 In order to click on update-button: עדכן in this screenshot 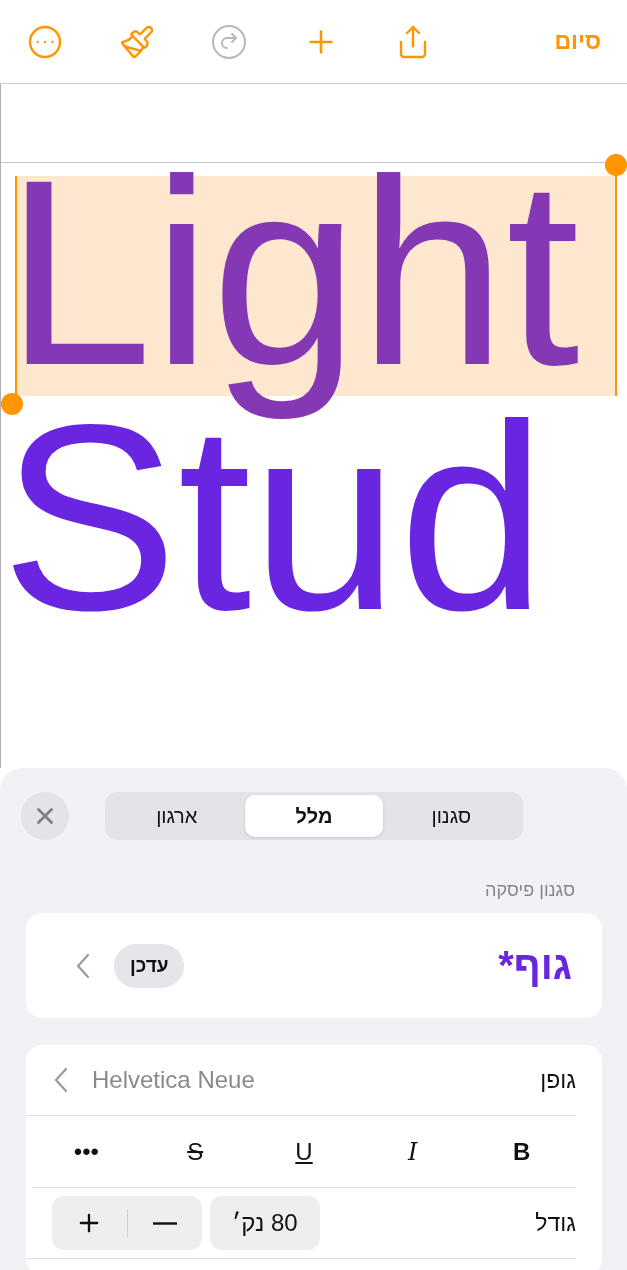, I will do `click(149, 965)`.